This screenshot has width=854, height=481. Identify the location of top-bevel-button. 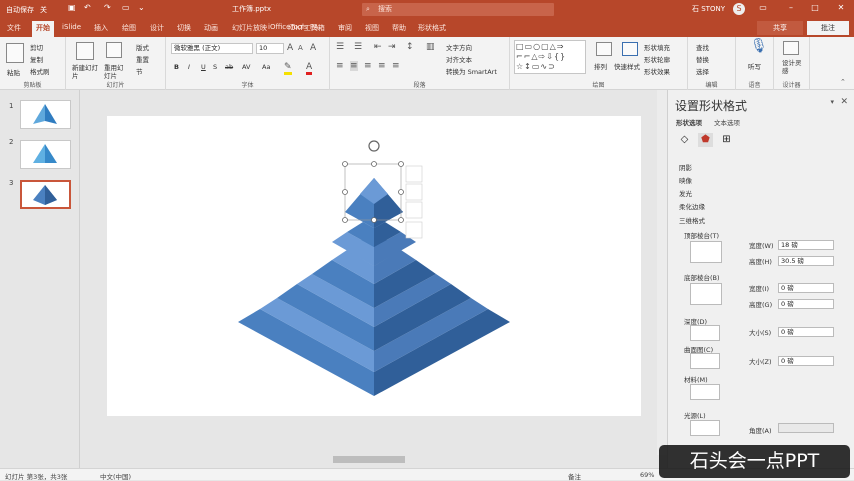
(706, 252).